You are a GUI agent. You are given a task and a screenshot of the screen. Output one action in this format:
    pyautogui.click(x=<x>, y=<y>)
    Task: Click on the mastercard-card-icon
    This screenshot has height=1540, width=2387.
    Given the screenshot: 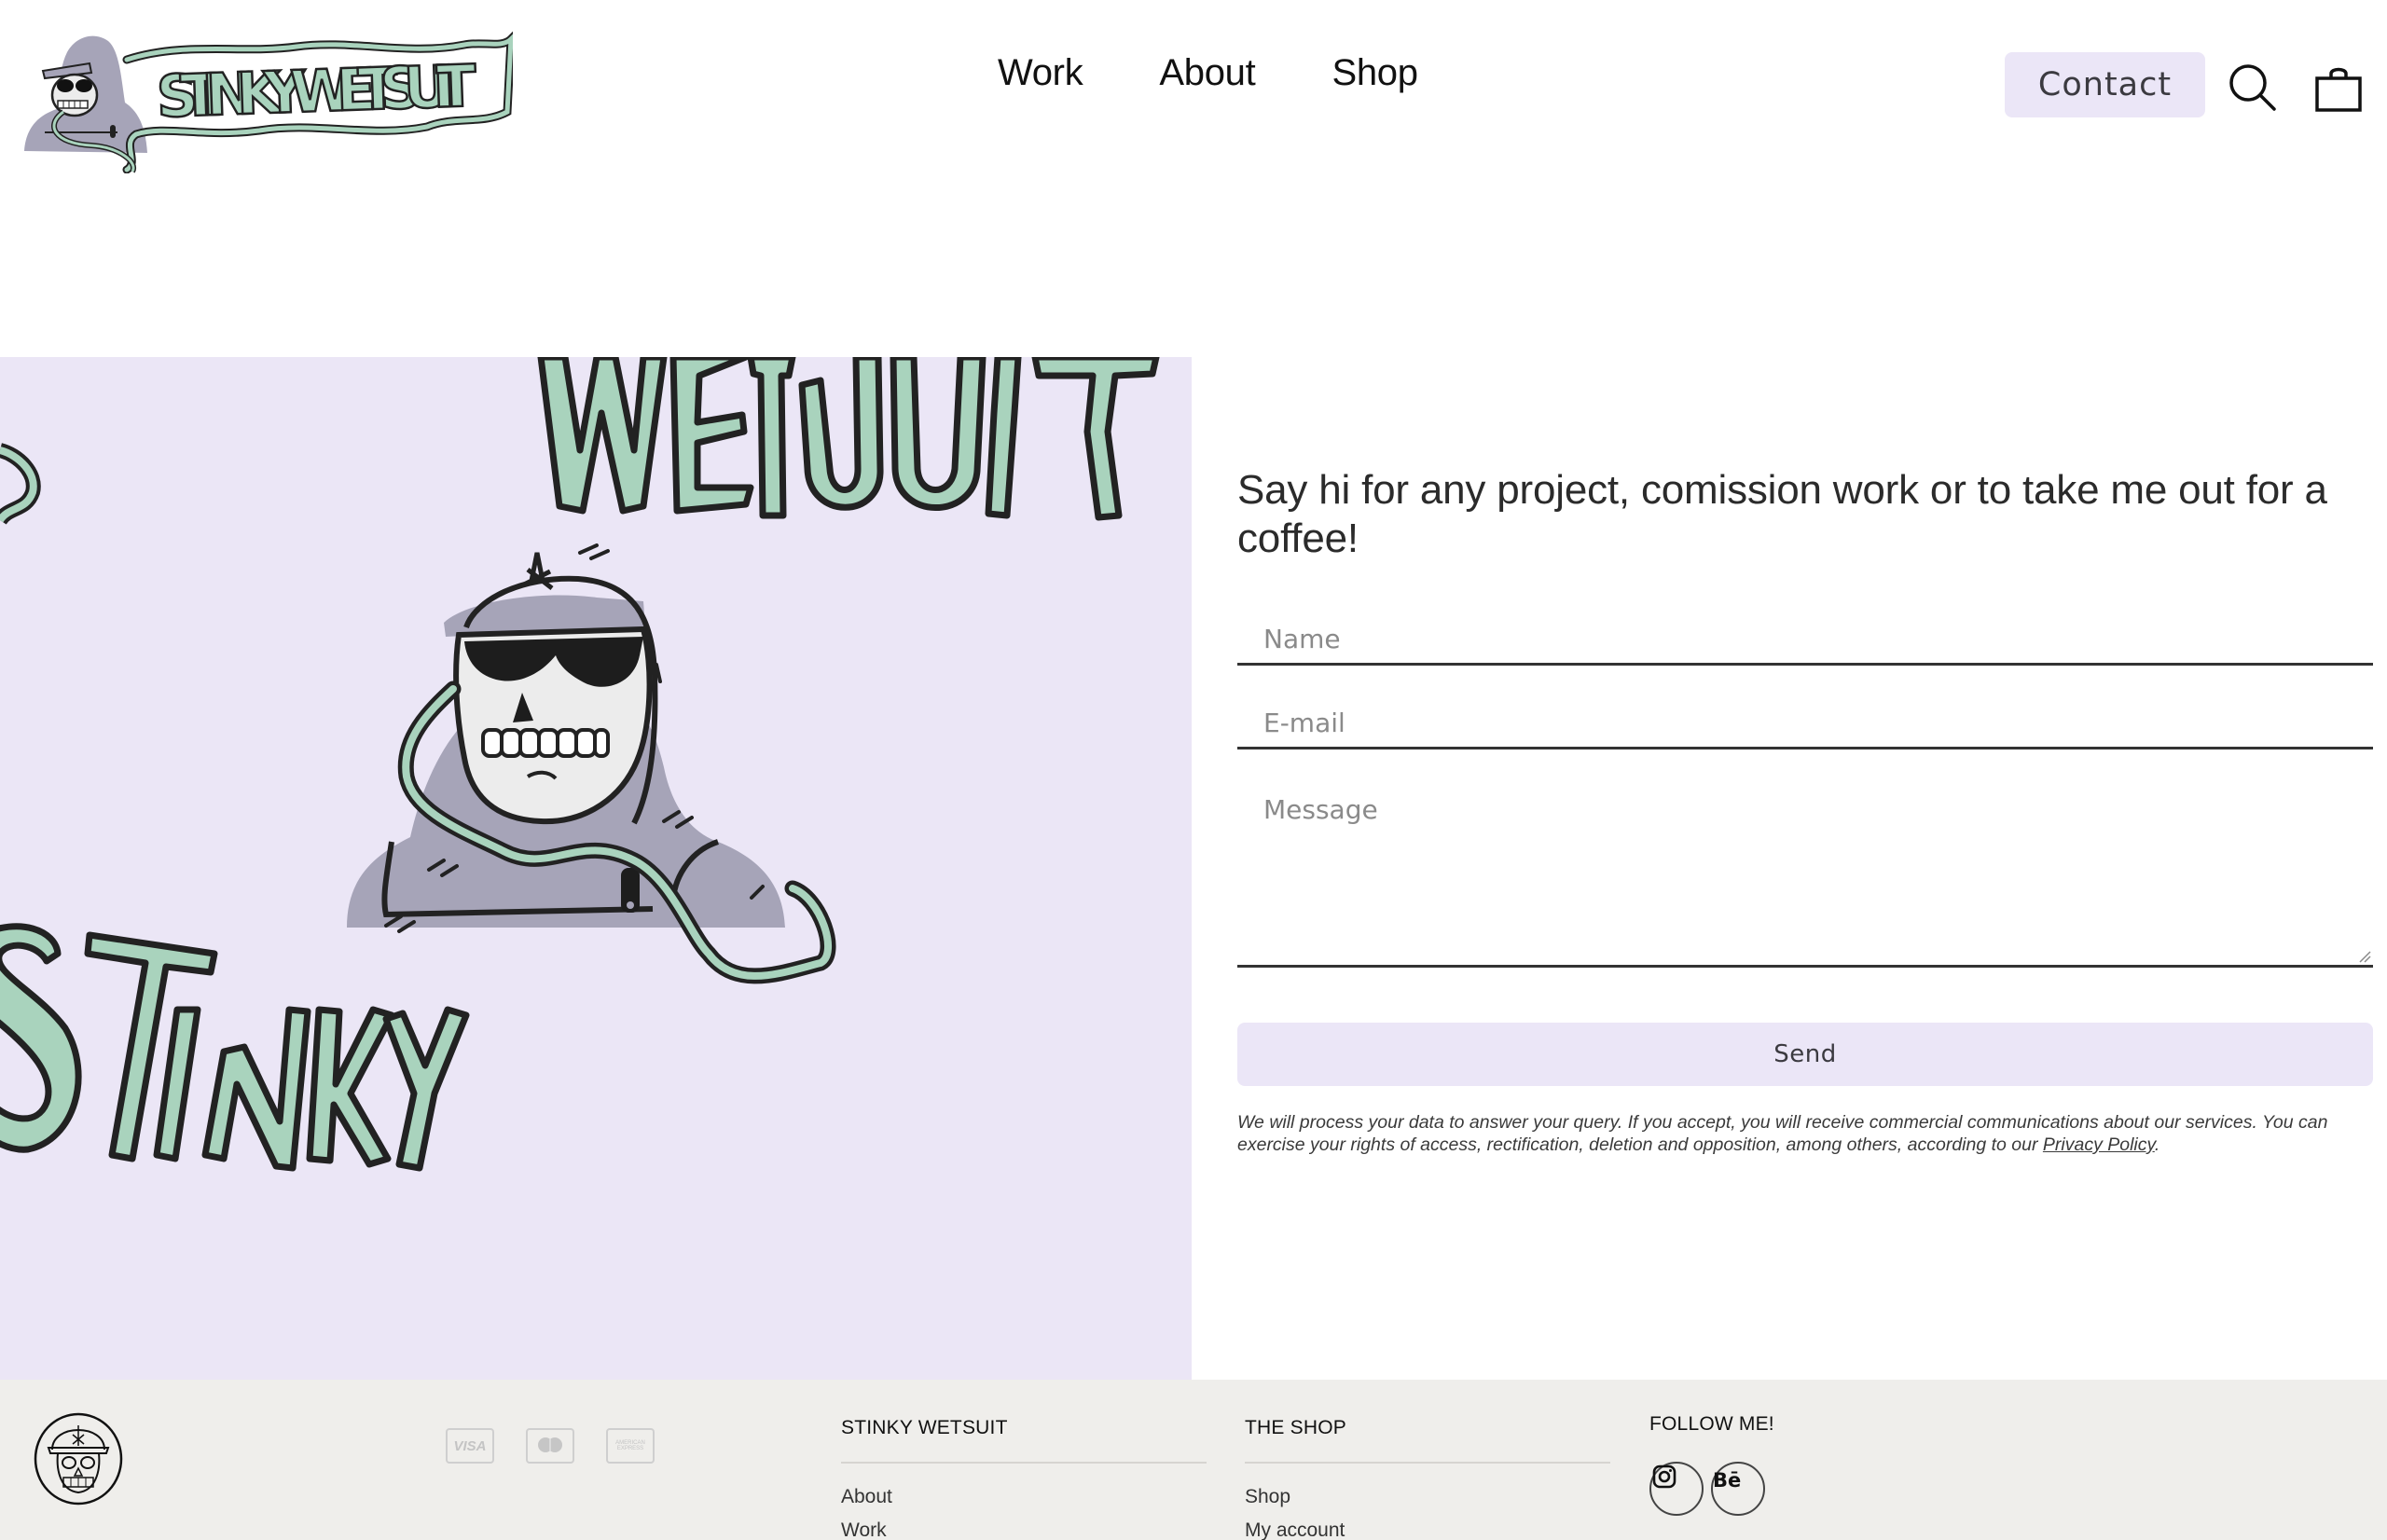 What is the action you would take?
    pyautogui.click(x=550, y=1446)
    